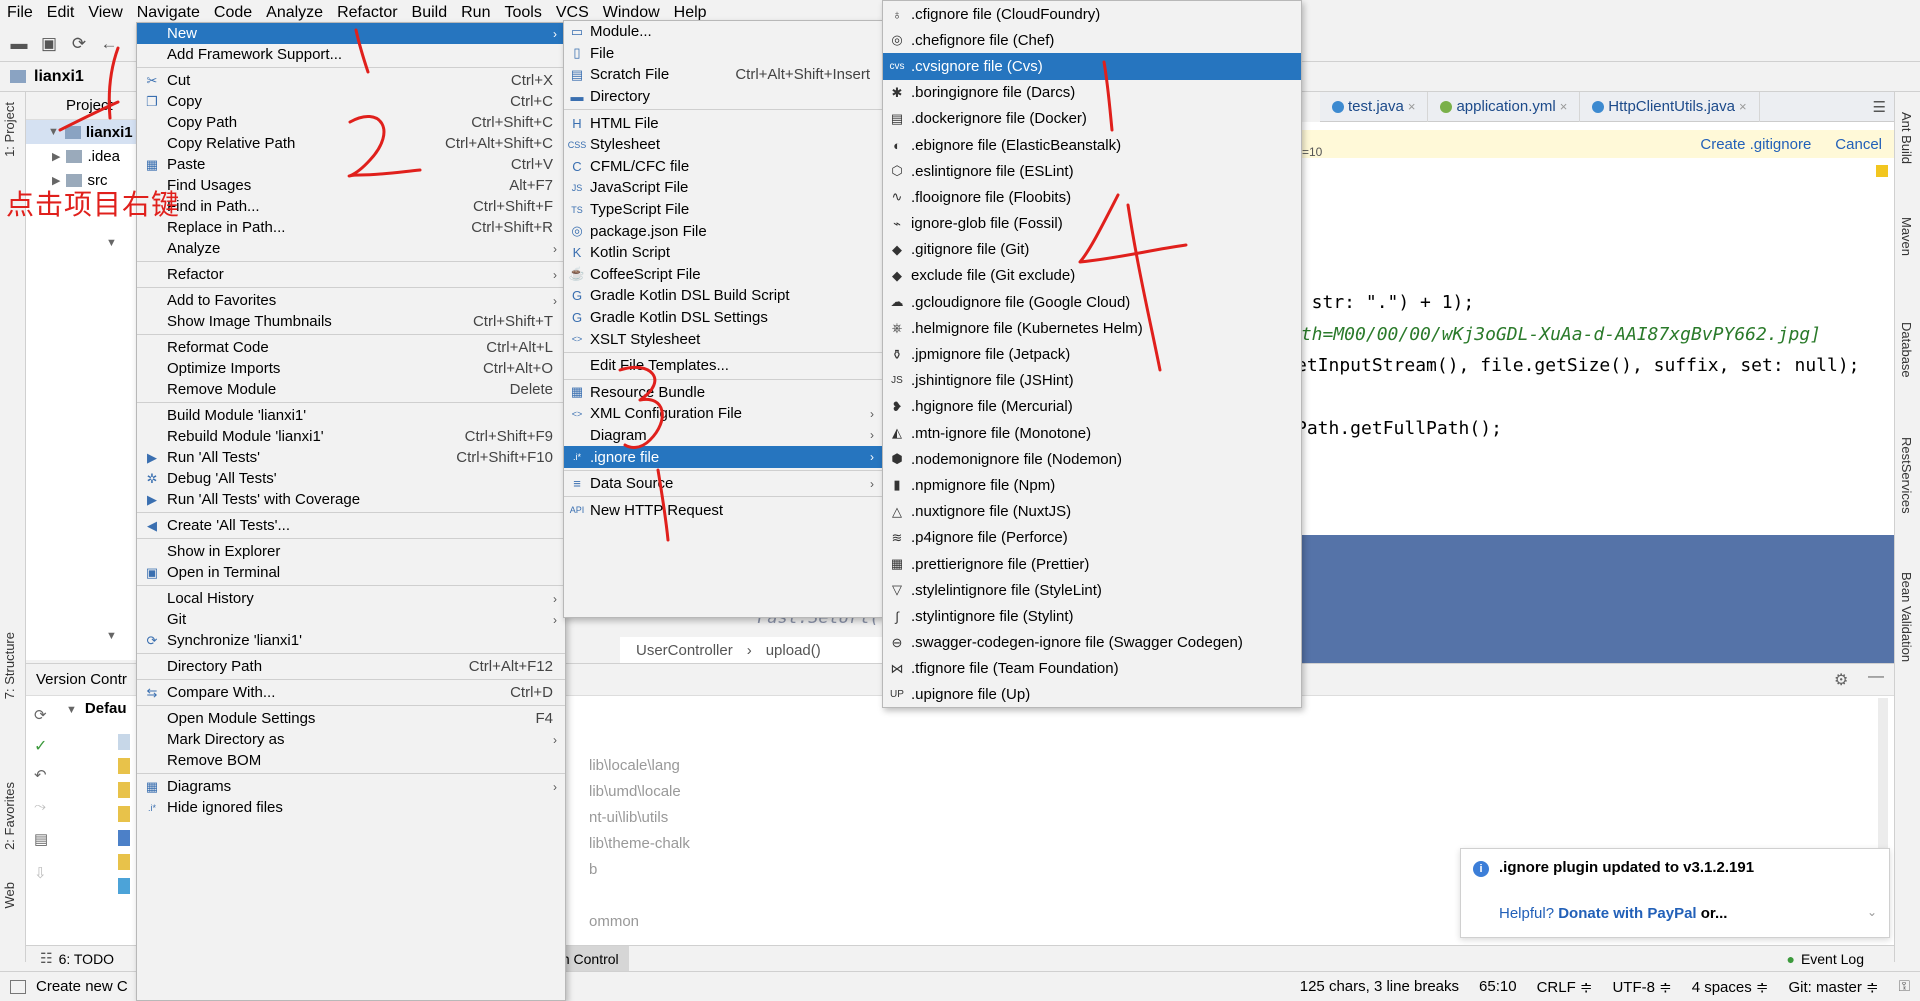 This screenshot has height=1001, width=1920. What do you see at coordinates (723, 75) in the screenshot?
I see `new-menu-item: ▤ Scratch File Ctrl+Alt+Shift+Insert` at bounding box center [723, 75].